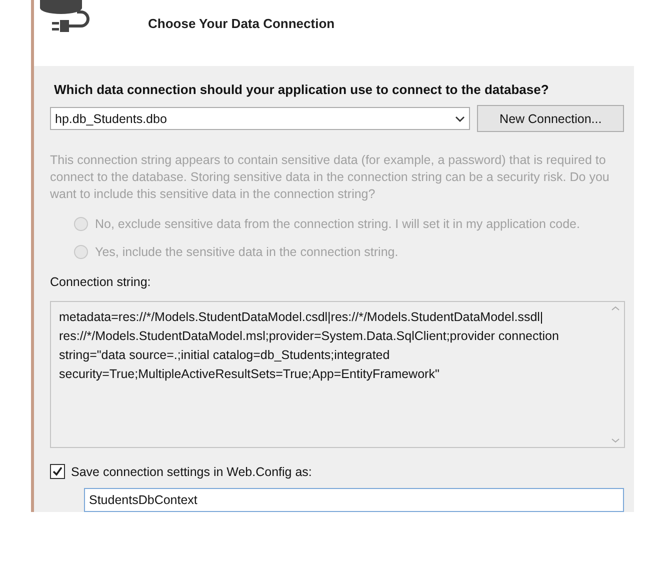 This screenshot has width=647, height=563. What do you see at coordinates (337, 224) in the screenshot?
I see `radio-label: No, exclude sensitive data from the connection string. I will set it in my application code.` at bounding box center [337, 224].